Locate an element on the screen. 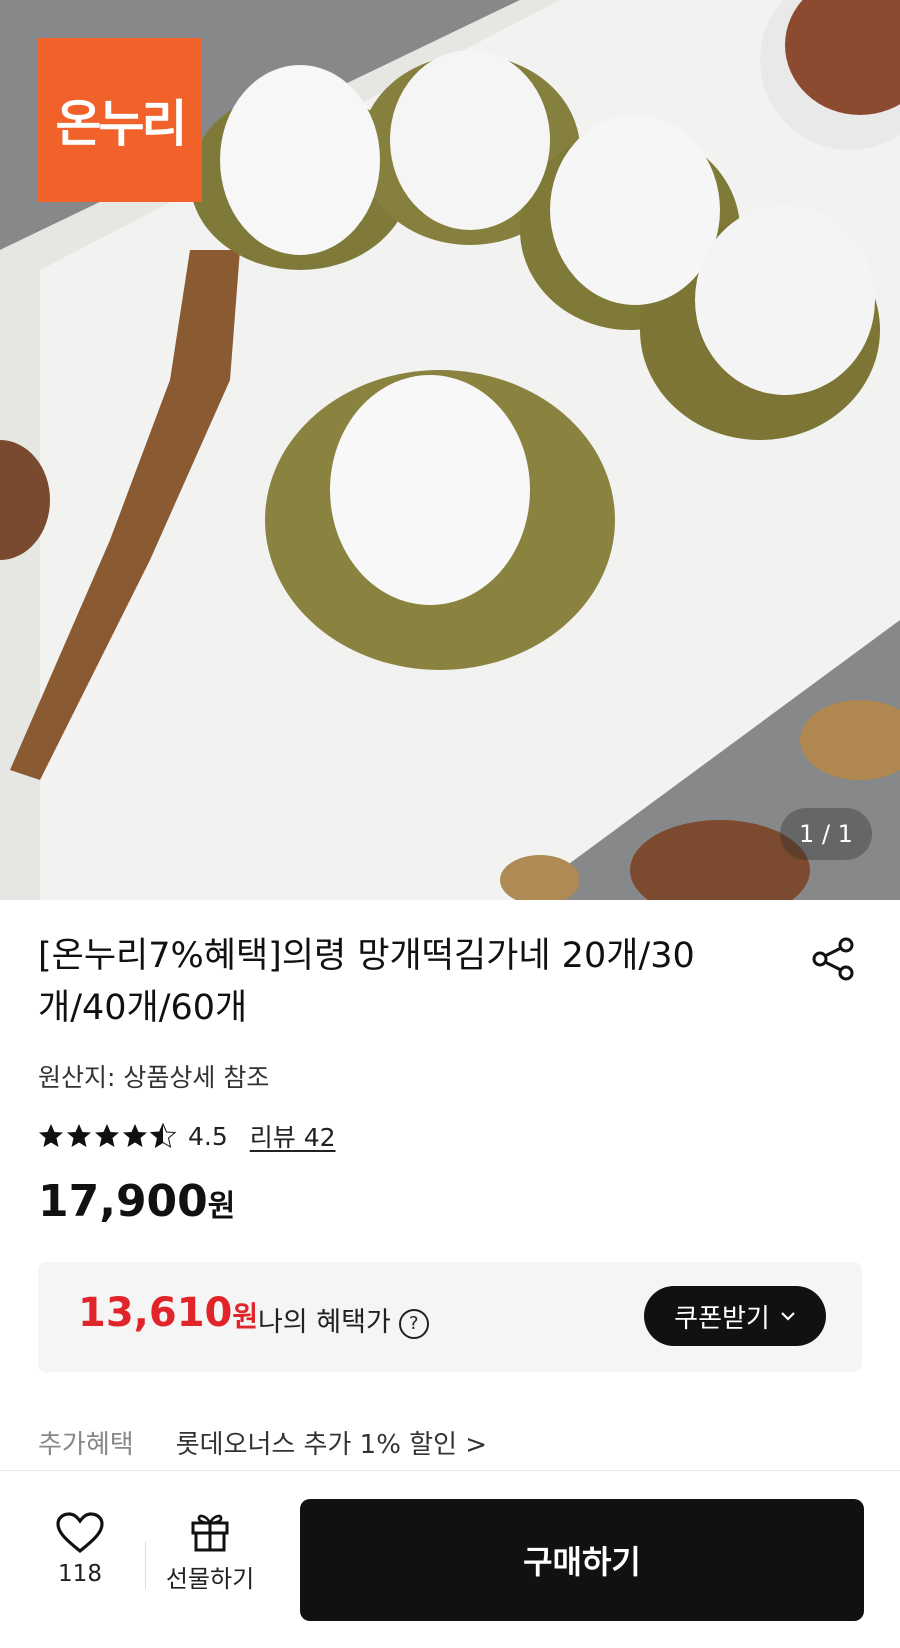  logo-text: 온누리 is located at coordinates (121, 124).